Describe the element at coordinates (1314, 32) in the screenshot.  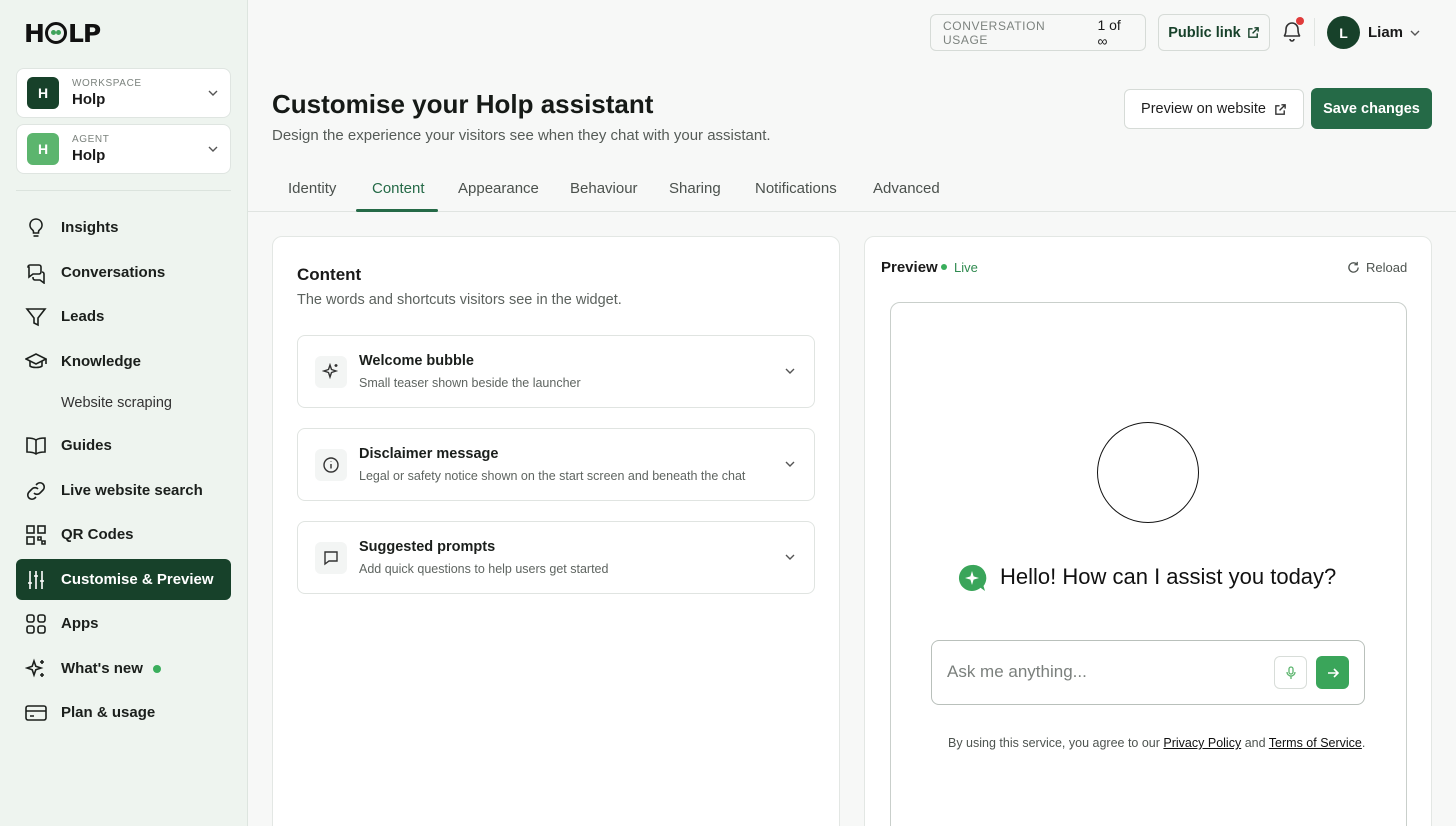
I see `topbar-separator` at that location.